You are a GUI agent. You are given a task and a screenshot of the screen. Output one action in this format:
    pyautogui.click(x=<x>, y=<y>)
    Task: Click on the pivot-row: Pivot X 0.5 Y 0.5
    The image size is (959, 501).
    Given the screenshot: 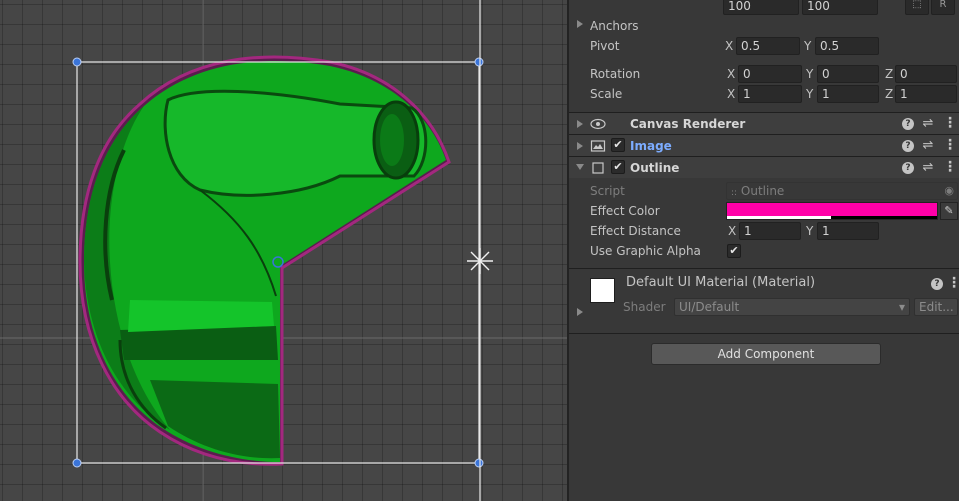 What is the action you would take?
    pyautogui.click(x=764, y=46)
    